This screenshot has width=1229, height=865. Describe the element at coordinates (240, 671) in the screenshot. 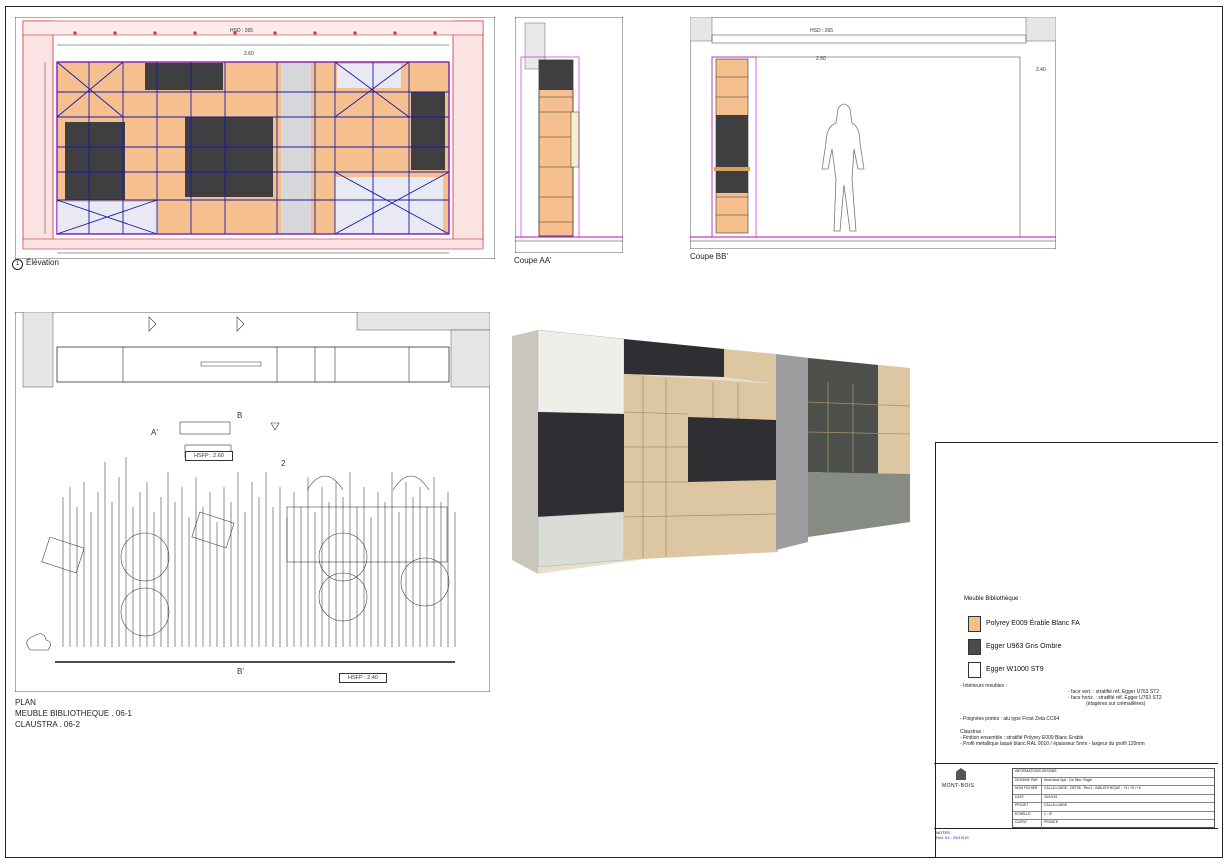

I see `plan-marker-b2: B'` at that location.